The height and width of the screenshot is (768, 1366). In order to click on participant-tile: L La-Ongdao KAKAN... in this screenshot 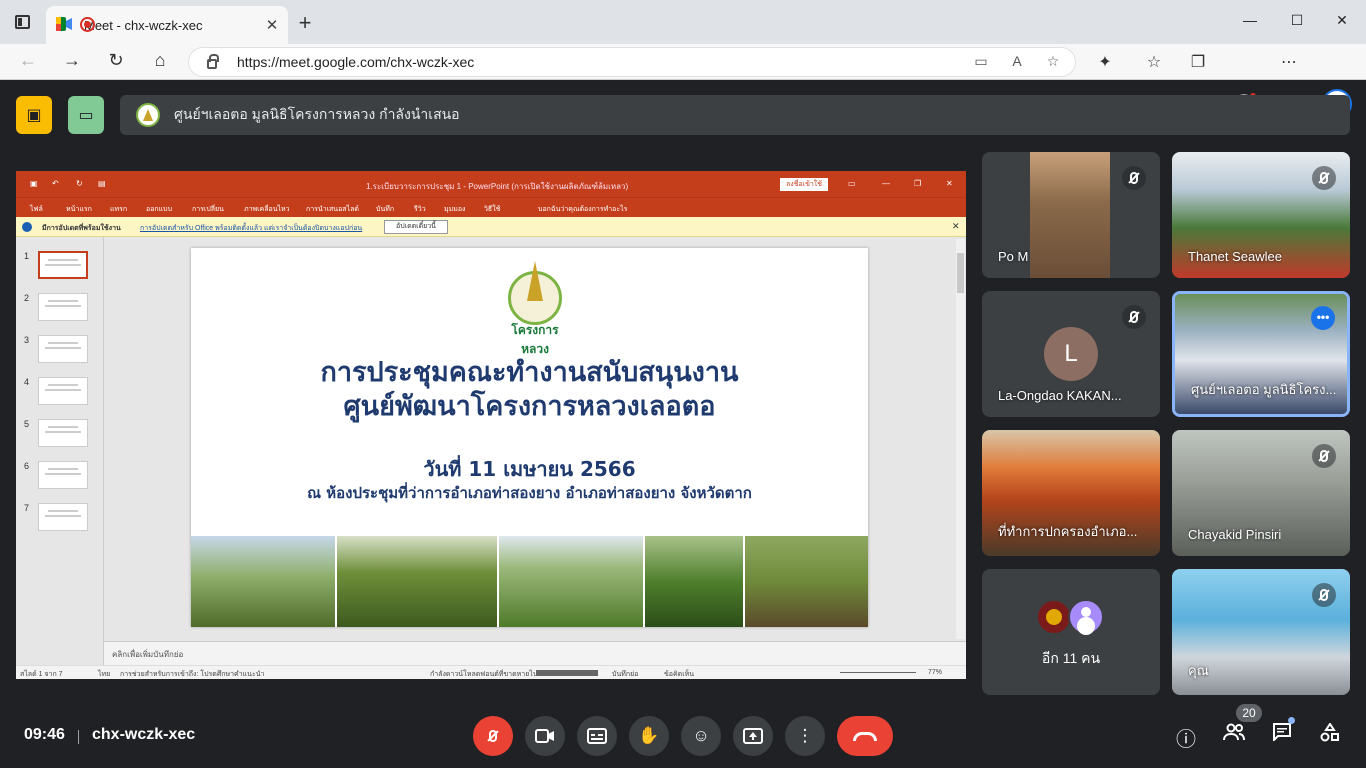, I will do `click(1071, 354)`.